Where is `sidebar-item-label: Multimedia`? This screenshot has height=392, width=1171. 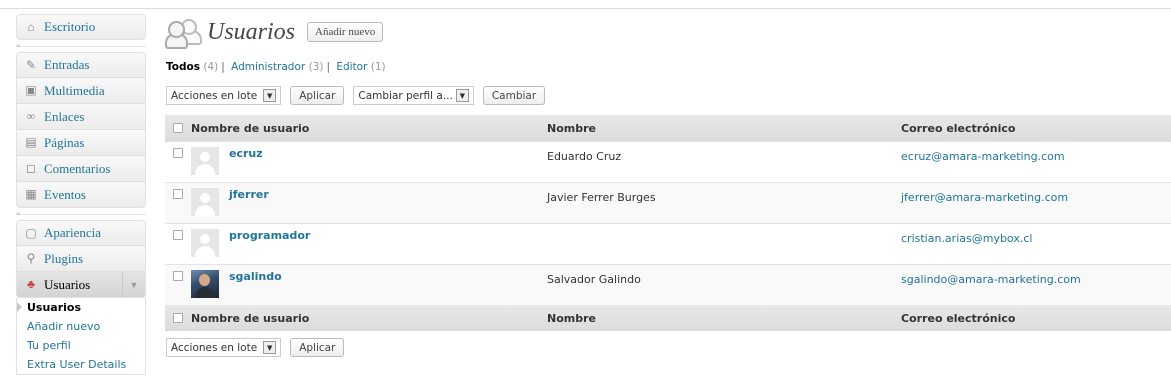
sidebar-item-label: Multimedia is located at coordinates (74, 90).